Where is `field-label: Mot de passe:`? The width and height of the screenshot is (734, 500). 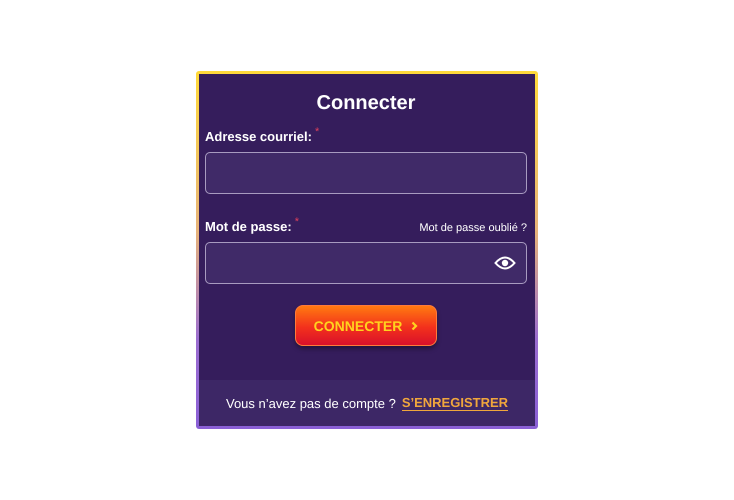 field-label: Mot de passe: is located at coordinates (248, 226).